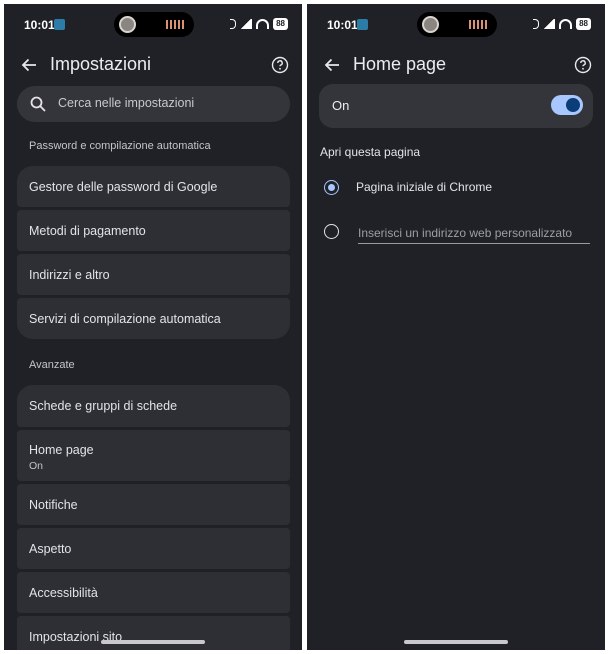 This screenshot has width=610, height=654. I want to click on radio-option-chrome-home: Pagina iniziale di Chrome, so click(456, 188).